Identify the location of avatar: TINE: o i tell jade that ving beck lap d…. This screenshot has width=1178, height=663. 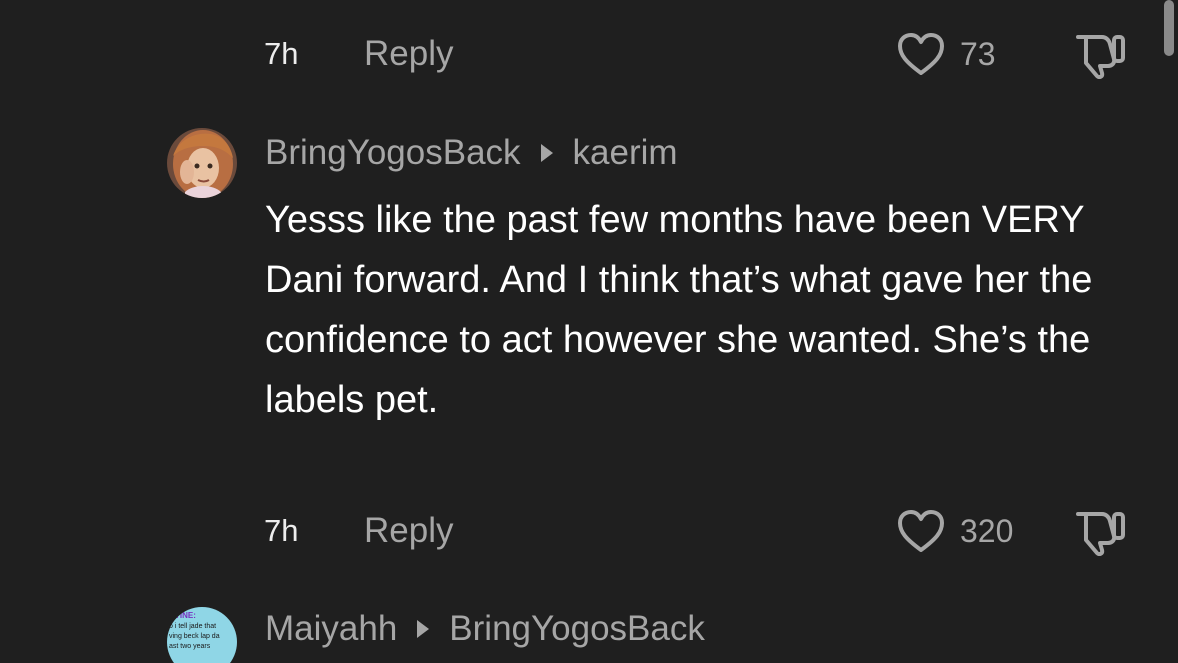
(202, 635).